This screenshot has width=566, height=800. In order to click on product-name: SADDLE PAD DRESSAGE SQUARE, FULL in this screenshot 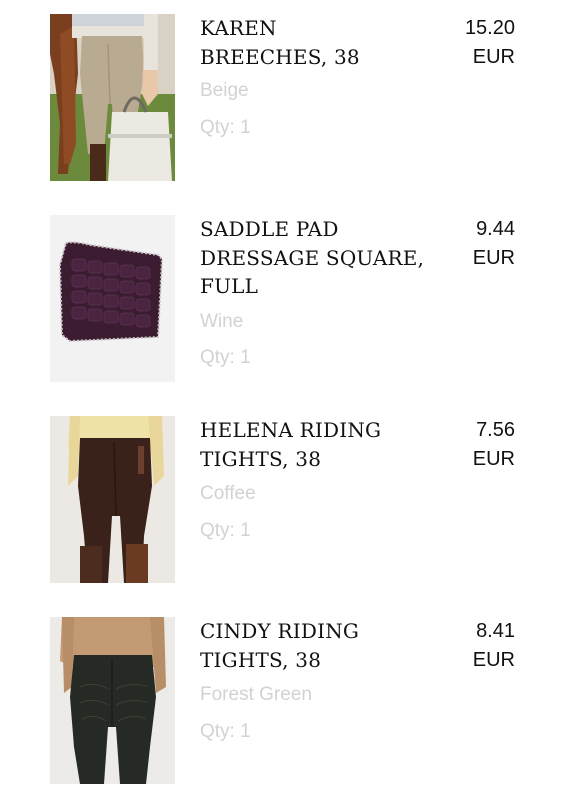, I will do `click(312, 257)`.